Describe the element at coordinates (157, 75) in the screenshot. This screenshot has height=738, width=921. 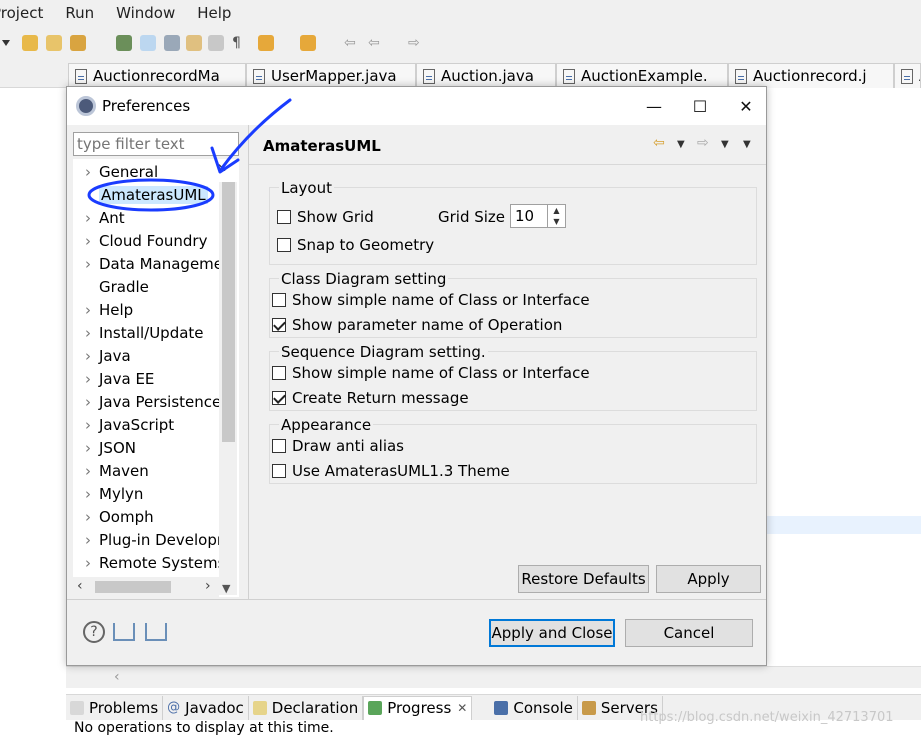
I see `editor-tab: AuctionrecordMa` at that location.